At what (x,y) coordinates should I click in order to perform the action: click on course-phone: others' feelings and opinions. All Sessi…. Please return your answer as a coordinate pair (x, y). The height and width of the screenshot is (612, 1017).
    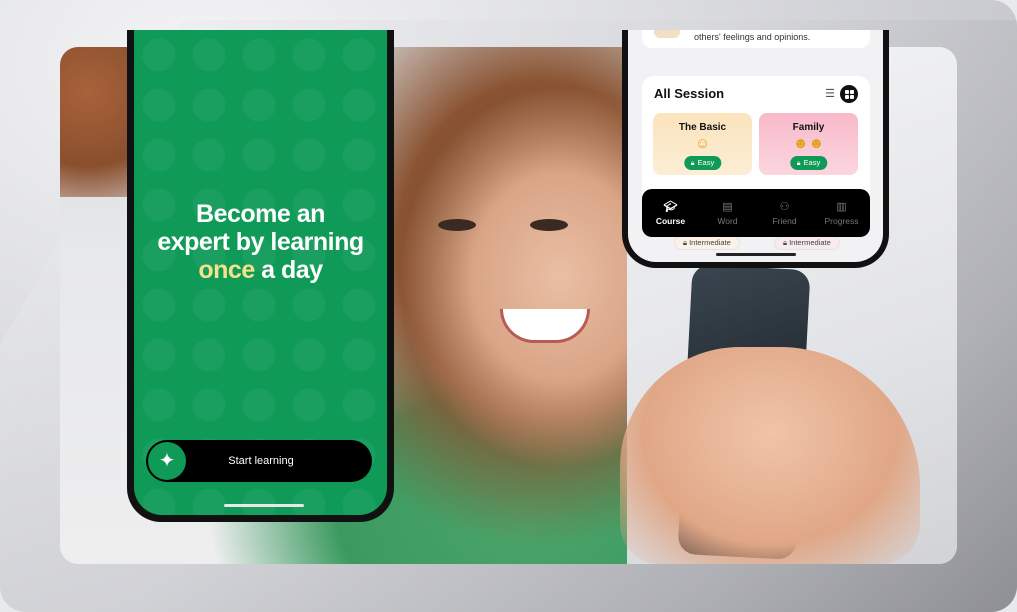
    Looking at the image, I should click on (755, 149).